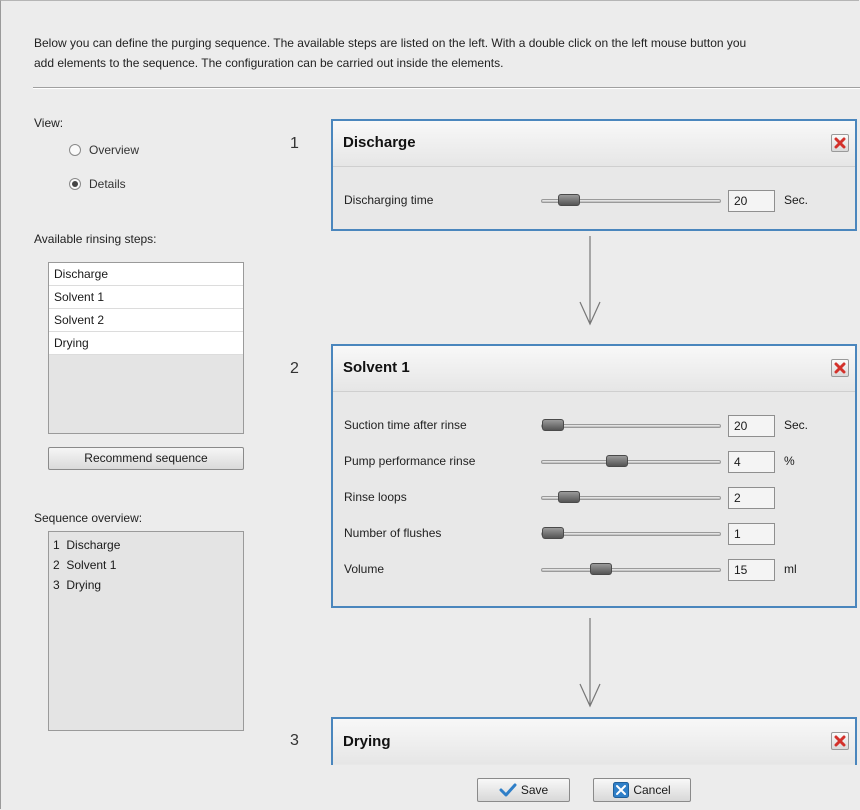 Image resolution: width=860 pixels, height=810 pixels. Describe the element at coordinates (751, 498) in the screenshot. I see `param-value-input: 2` at that location.